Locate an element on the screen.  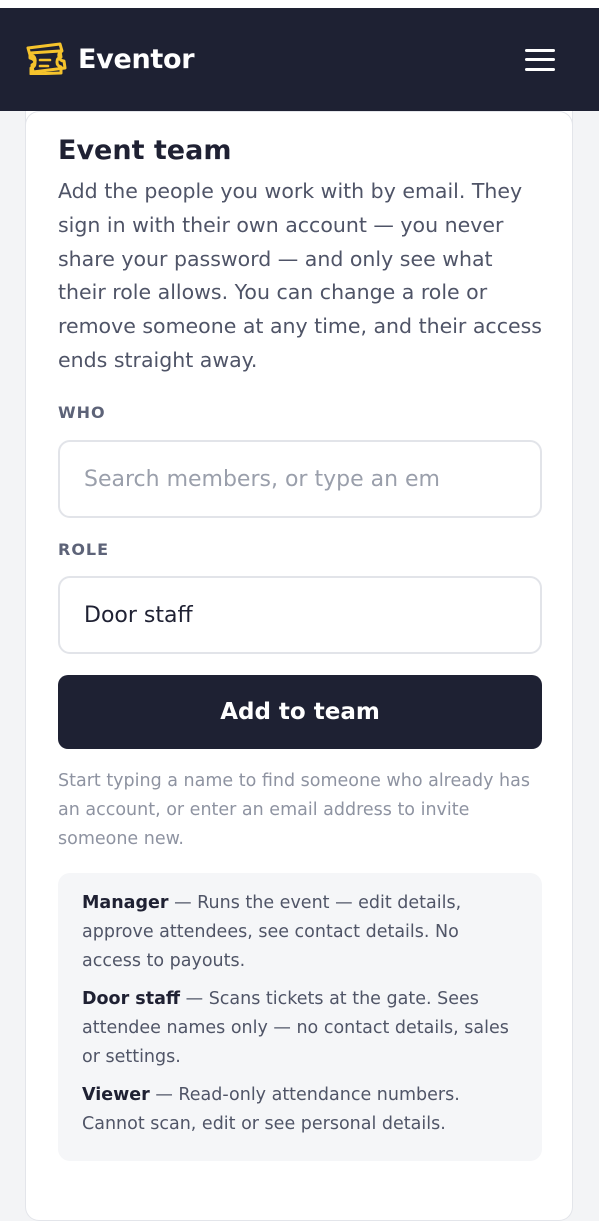
who-search-input is located at coordinates (300, 479).